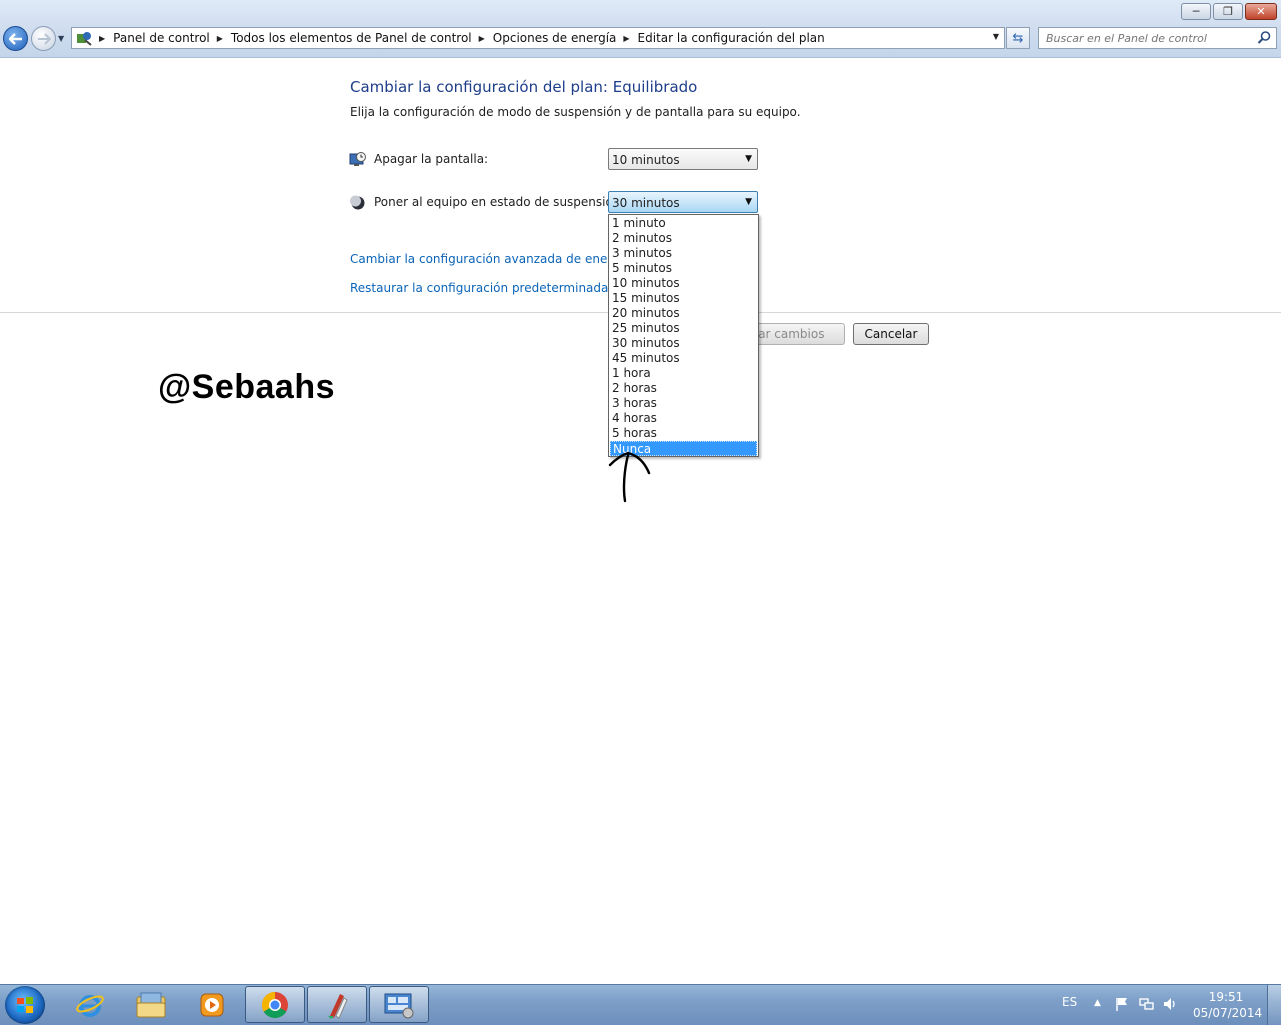 The image size is (1281, 1027). I want to click on media-player-icon, so click(212, 1004).